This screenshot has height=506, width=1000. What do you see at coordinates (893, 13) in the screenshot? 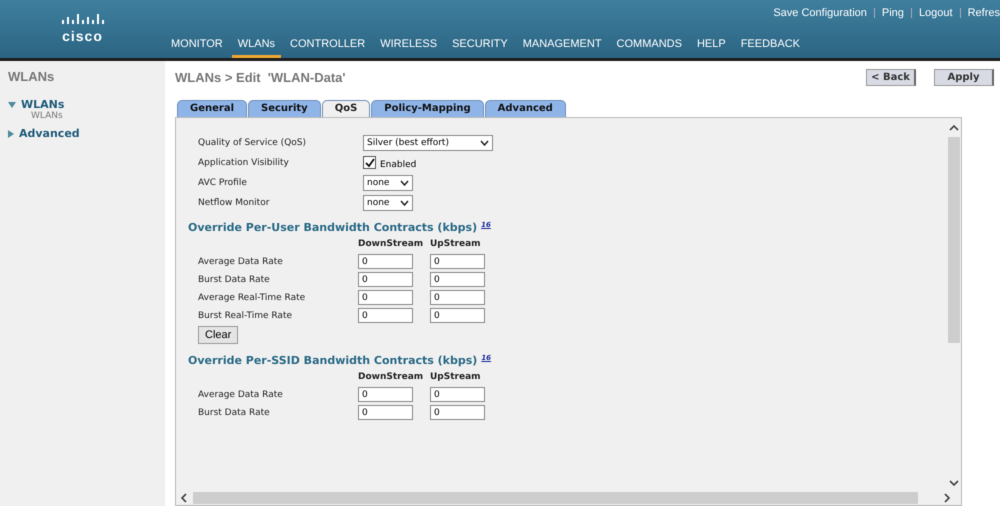
I see `header-link: Ping` at bounding box center [893, 13].